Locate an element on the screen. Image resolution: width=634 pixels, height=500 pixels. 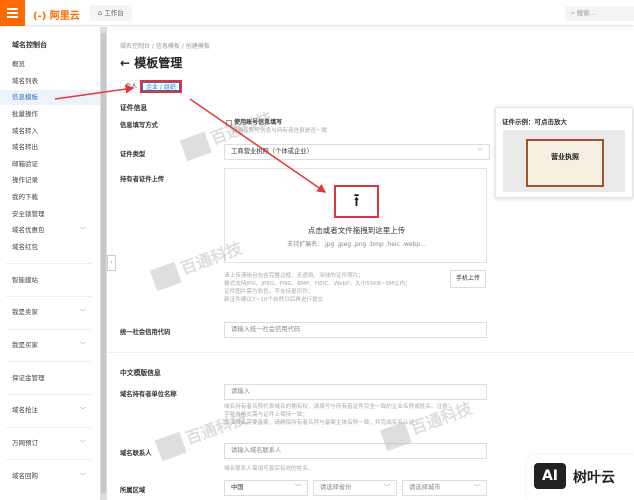
brand-logo: AI is located at coordinates (550, 476).